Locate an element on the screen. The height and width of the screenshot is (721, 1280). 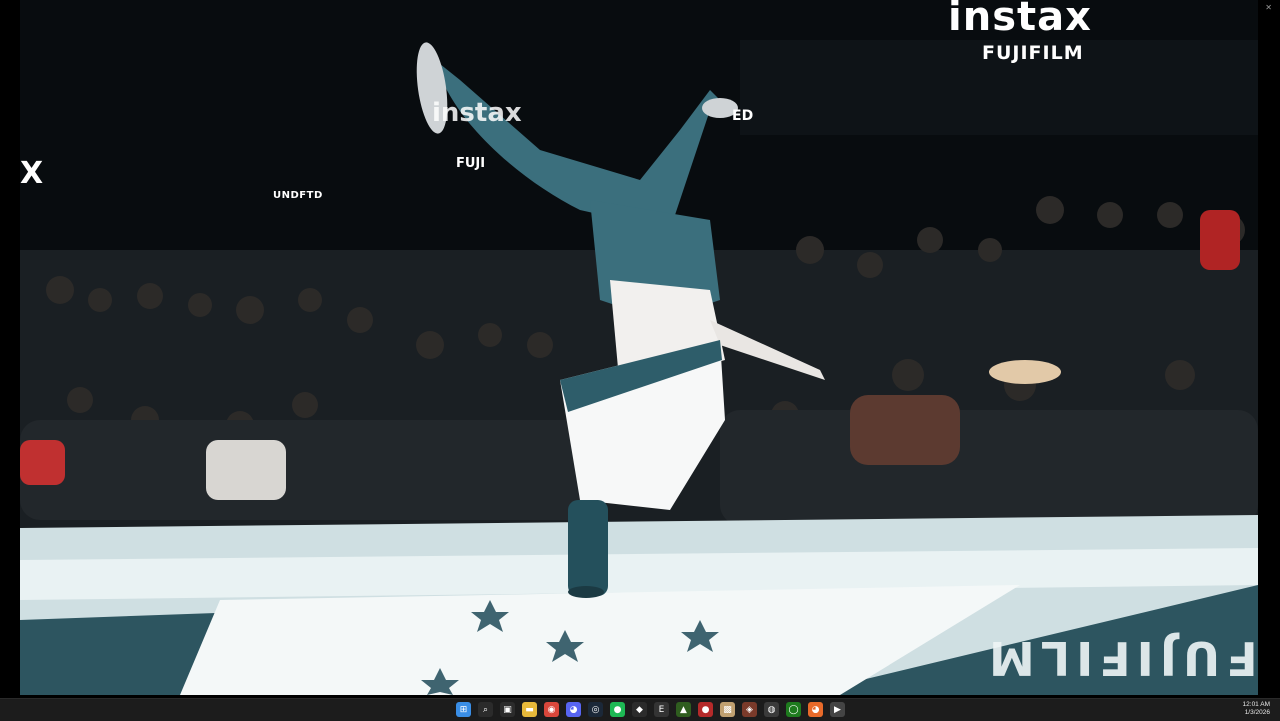
white-hoodie-spectator is located at coordinates (246, 470).